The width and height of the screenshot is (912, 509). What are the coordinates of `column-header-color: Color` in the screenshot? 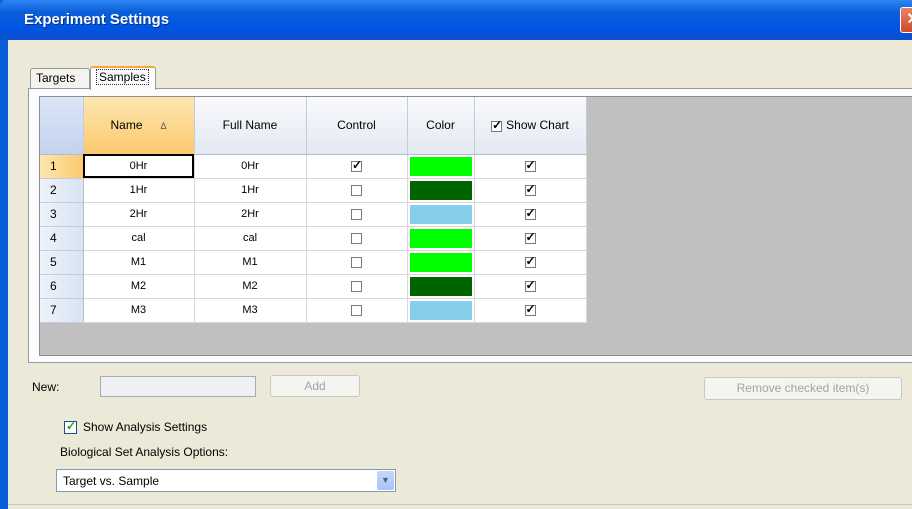 It's located at (441, 126).